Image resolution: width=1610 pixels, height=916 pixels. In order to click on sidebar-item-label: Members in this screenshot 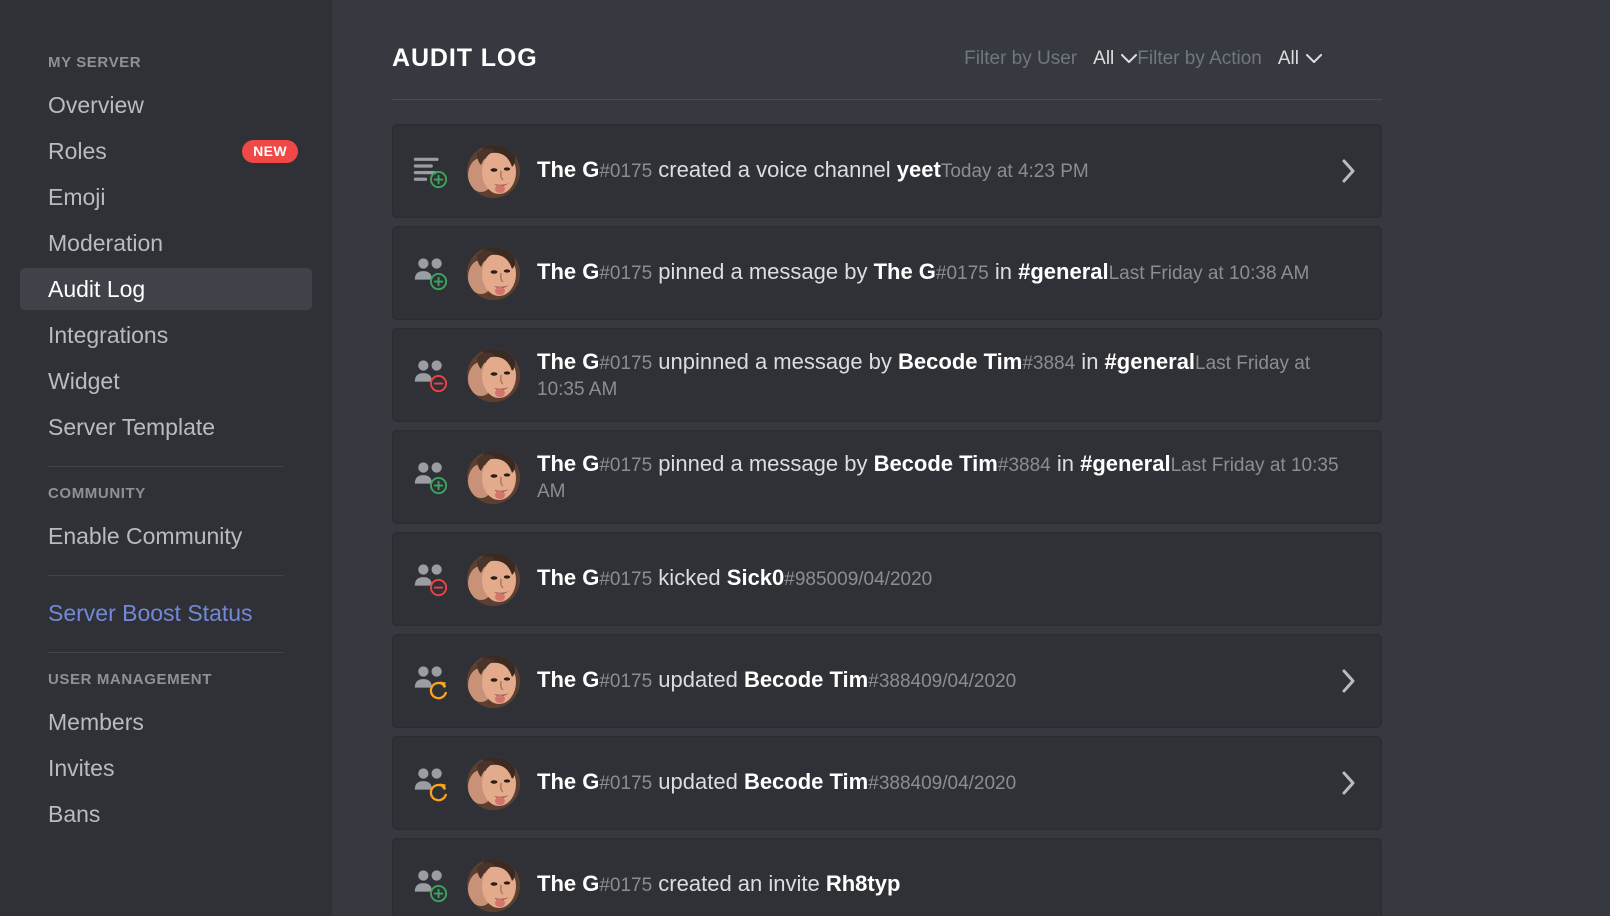, I will do `click(96, 722)`.